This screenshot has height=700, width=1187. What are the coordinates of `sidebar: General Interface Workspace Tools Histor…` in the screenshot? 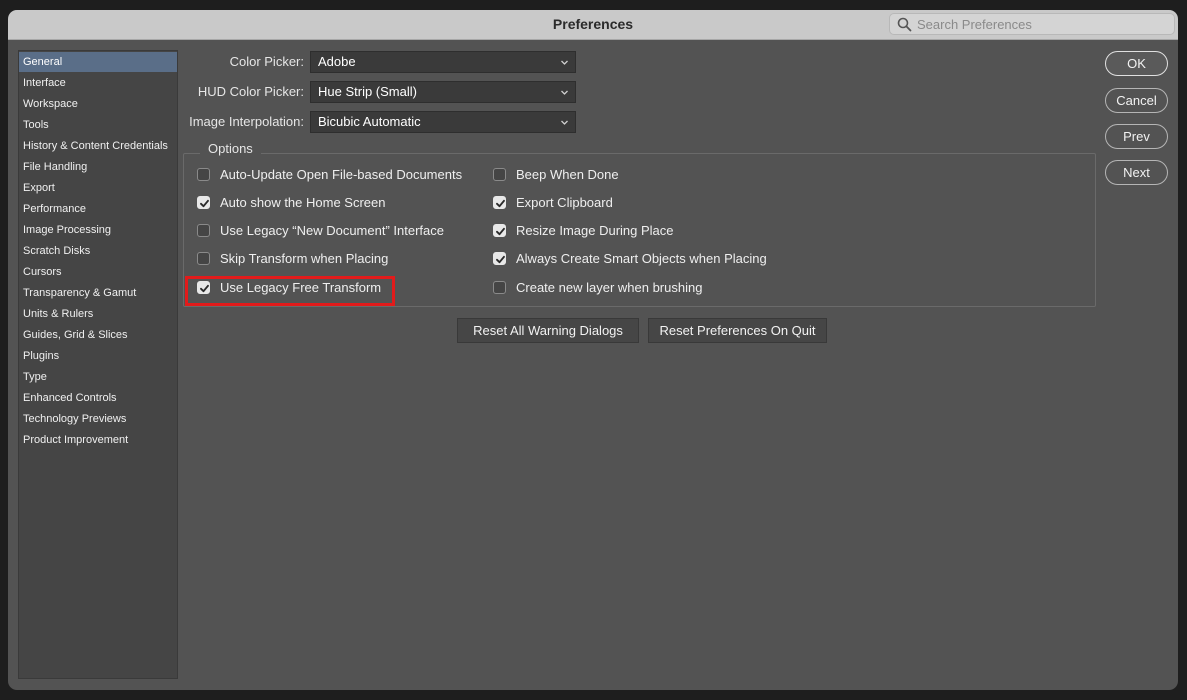 It's located at (98, 364).